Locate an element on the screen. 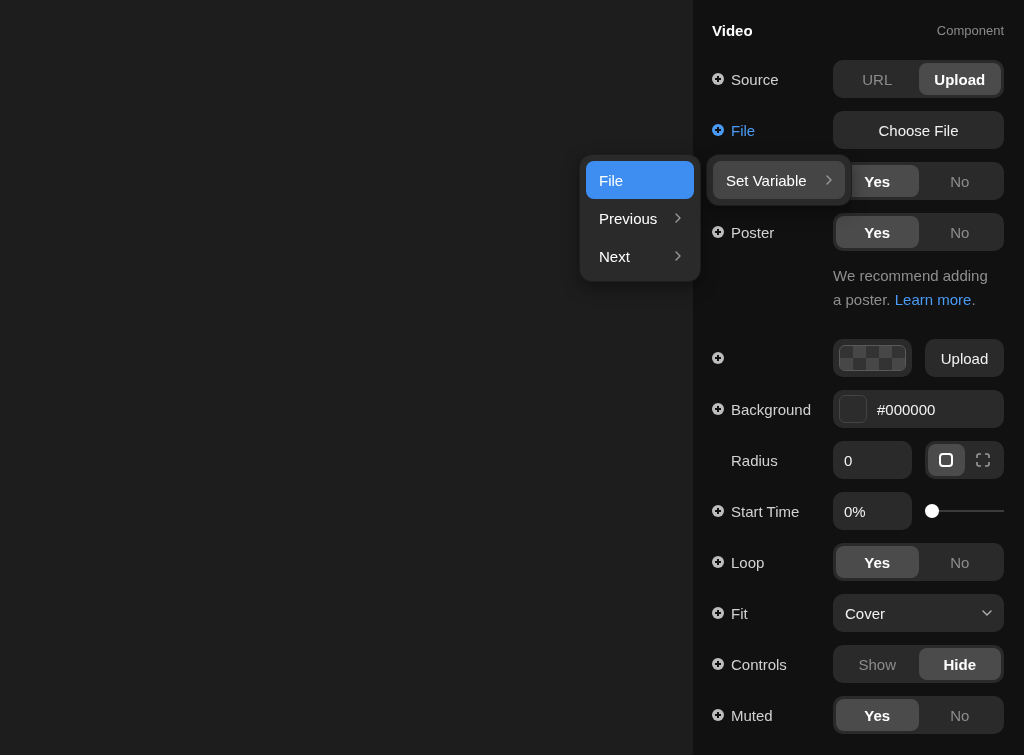 The height and width of the screenshot is (755, 1024). panel-subtitle: Component is located at coordinates (970, 30).